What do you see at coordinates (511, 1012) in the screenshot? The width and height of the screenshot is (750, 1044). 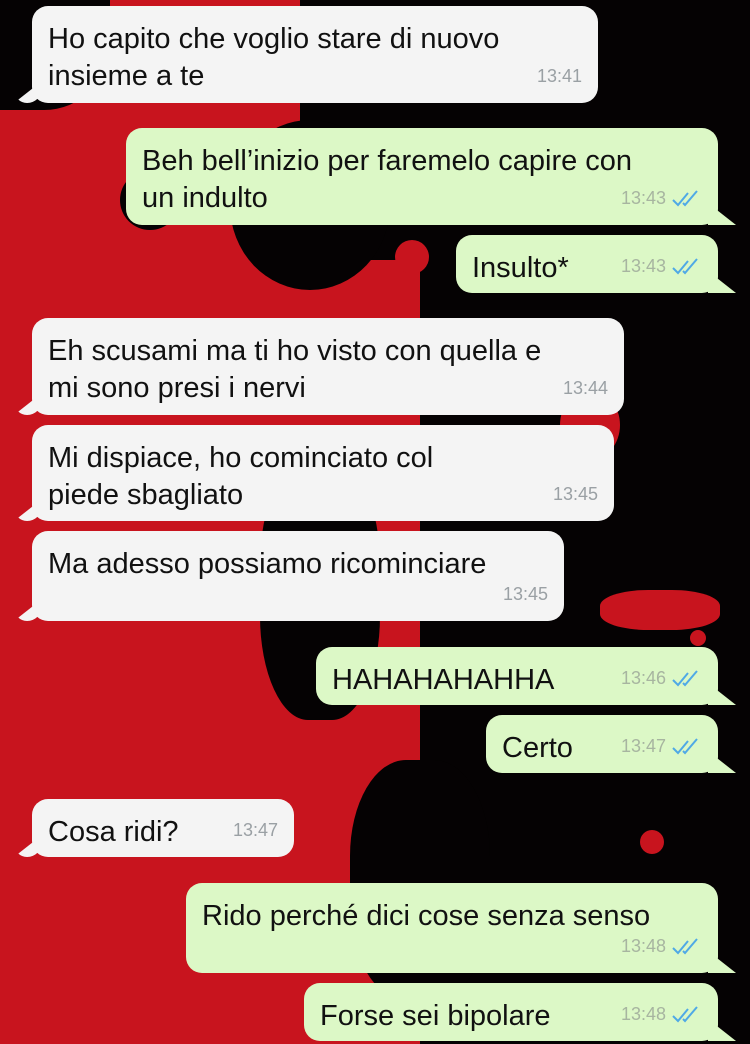 I see `message-bubble-outgoing: Forse sei bipolare 13:48` at bounding box center [511, 1012].